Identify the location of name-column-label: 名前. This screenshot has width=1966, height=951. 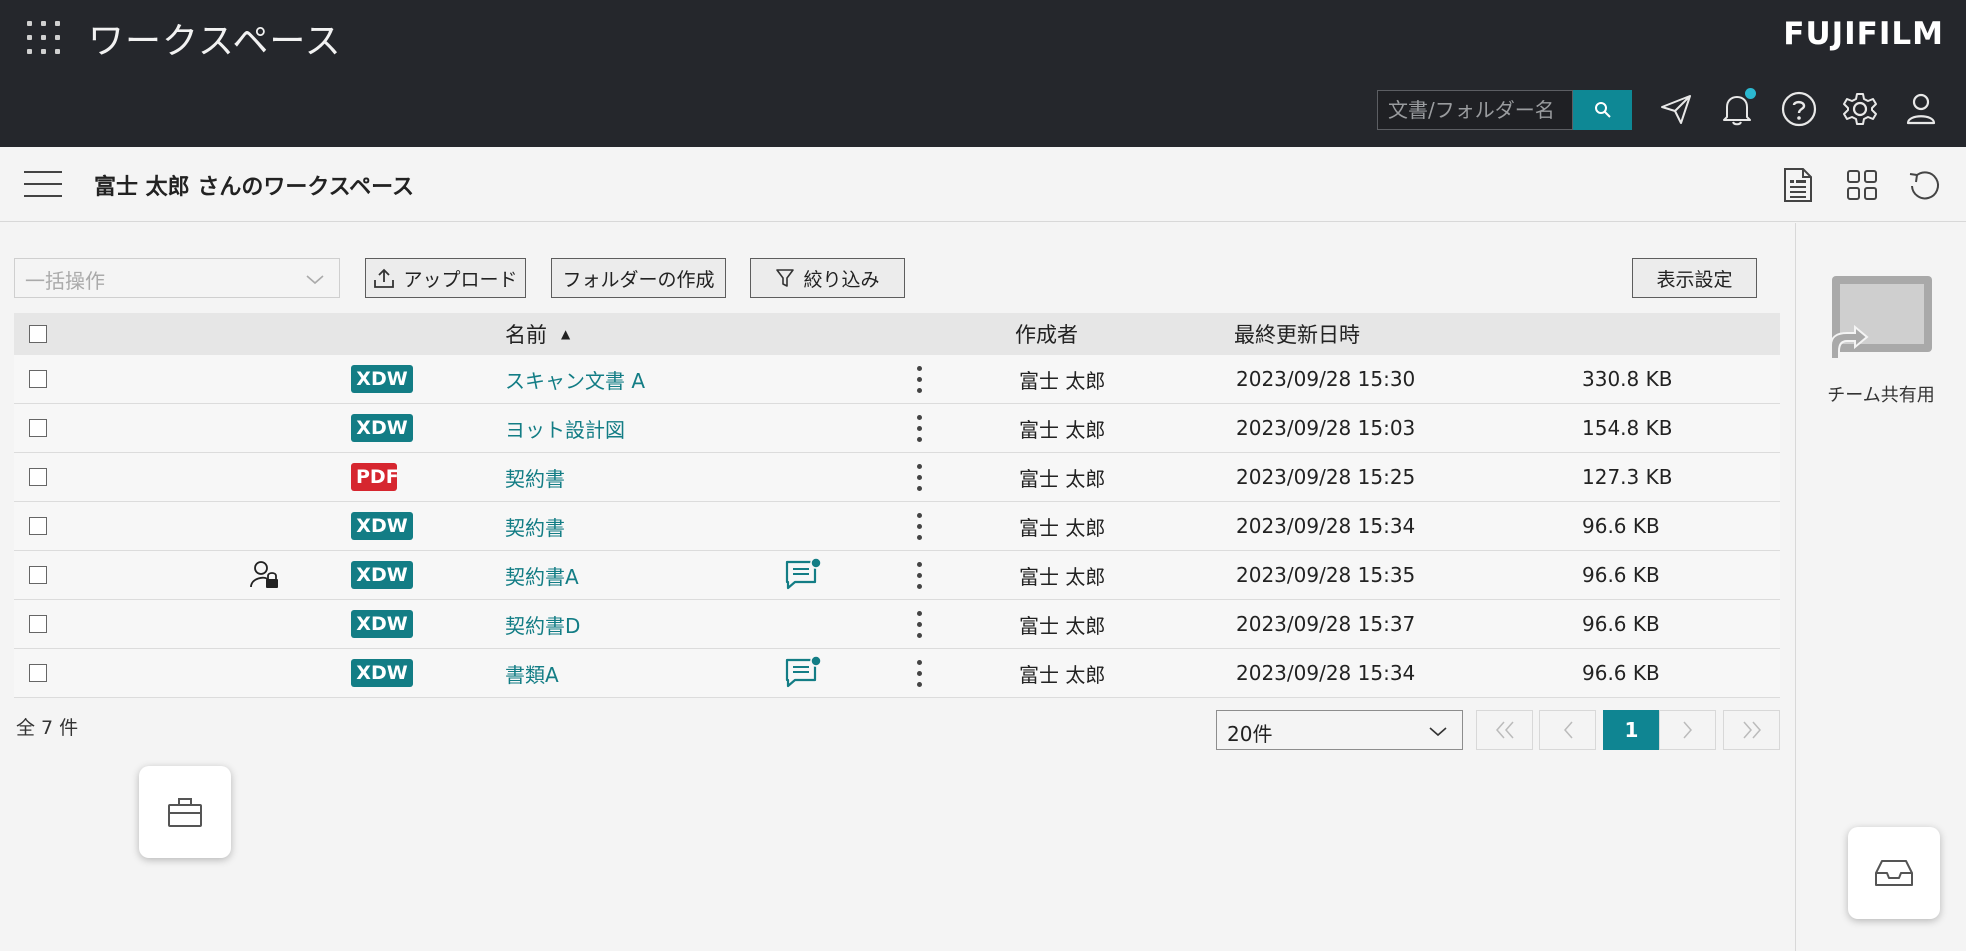
(526, 335).